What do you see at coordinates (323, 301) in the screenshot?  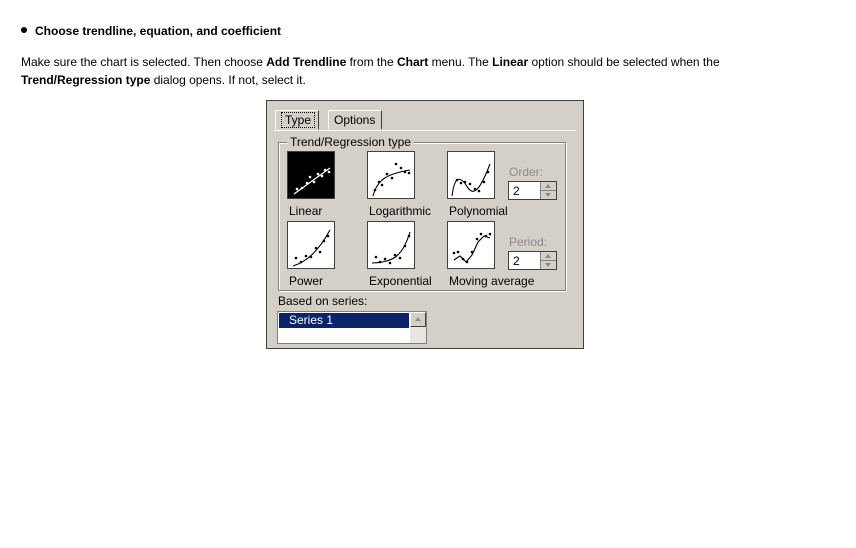 I see `based-on-series-label: Based on series:` at bounding box center [323, 301].